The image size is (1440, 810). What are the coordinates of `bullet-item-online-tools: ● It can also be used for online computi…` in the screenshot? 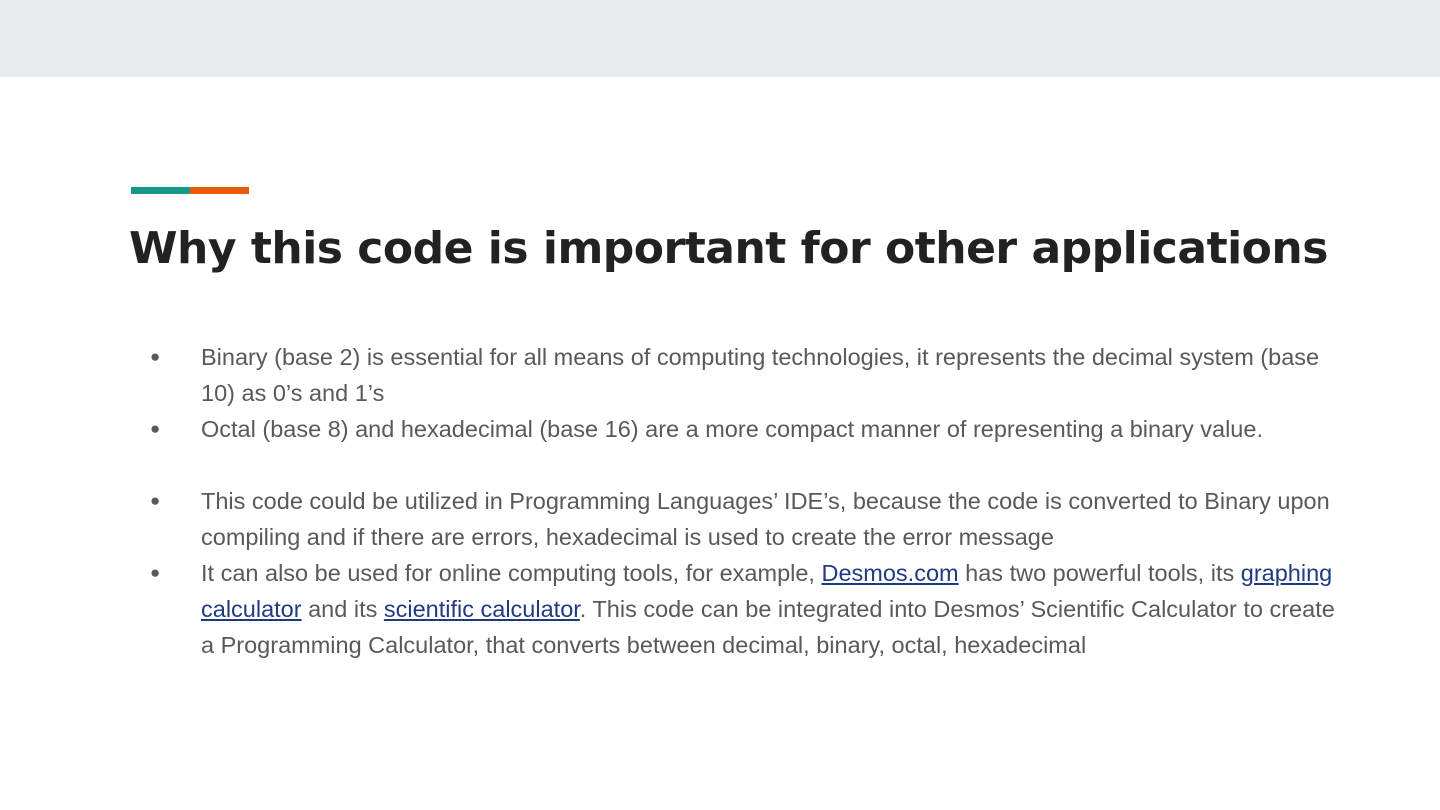 It's located at (750, 609).